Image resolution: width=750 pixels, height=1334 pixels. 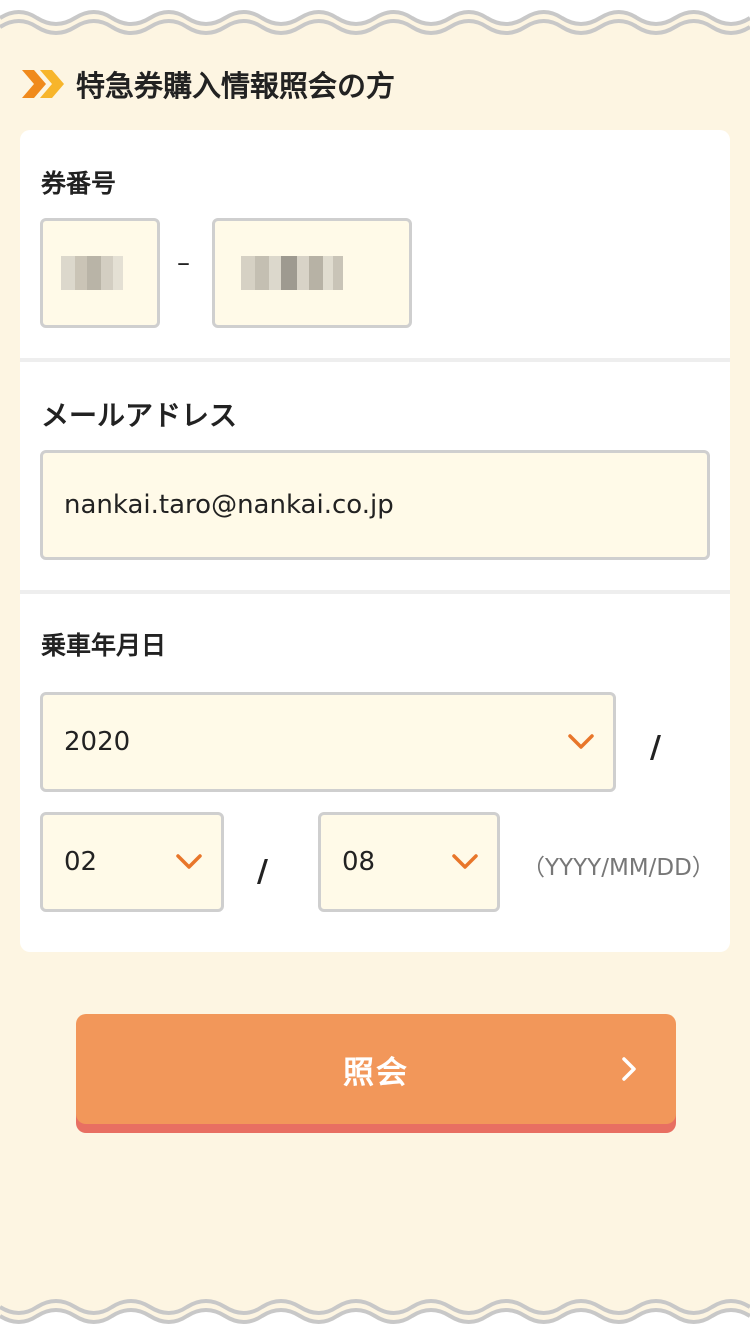 I want to click on month-select: 02, so click(x=132, y=862).